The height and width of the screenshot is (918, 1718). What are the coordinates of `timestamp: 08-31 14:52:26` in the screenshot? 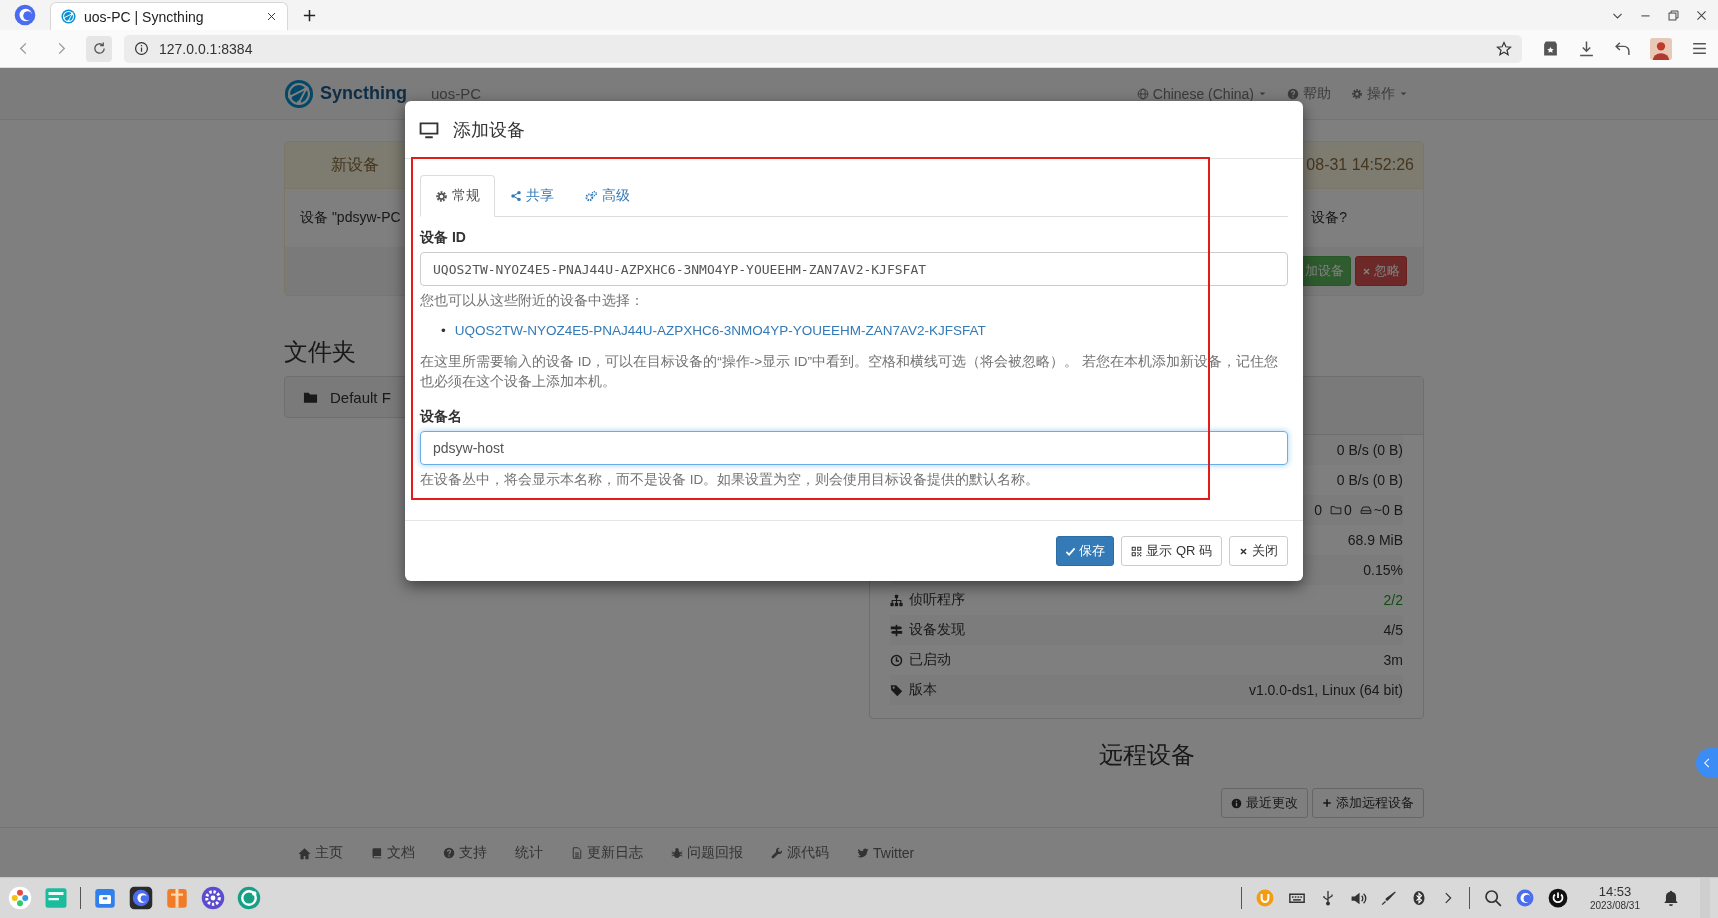 It's located at (1360, 165).